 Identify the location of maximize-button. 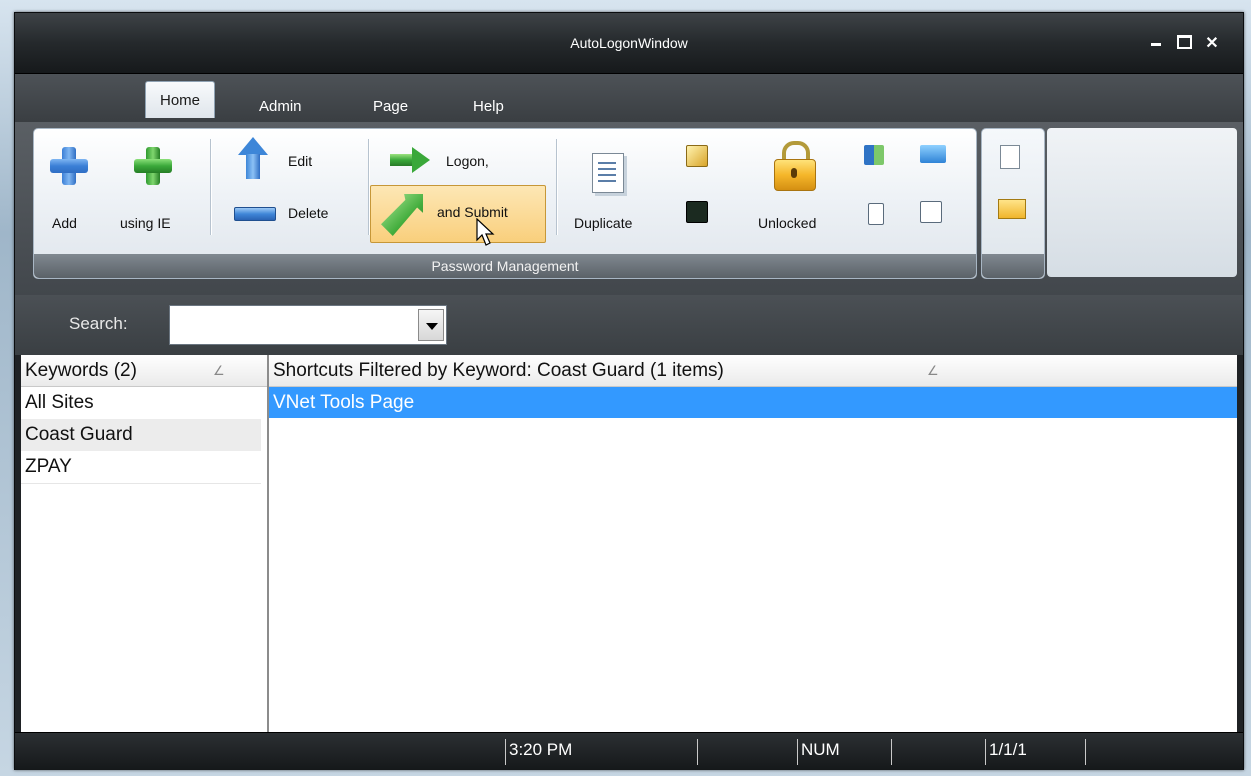
(1184, 43).